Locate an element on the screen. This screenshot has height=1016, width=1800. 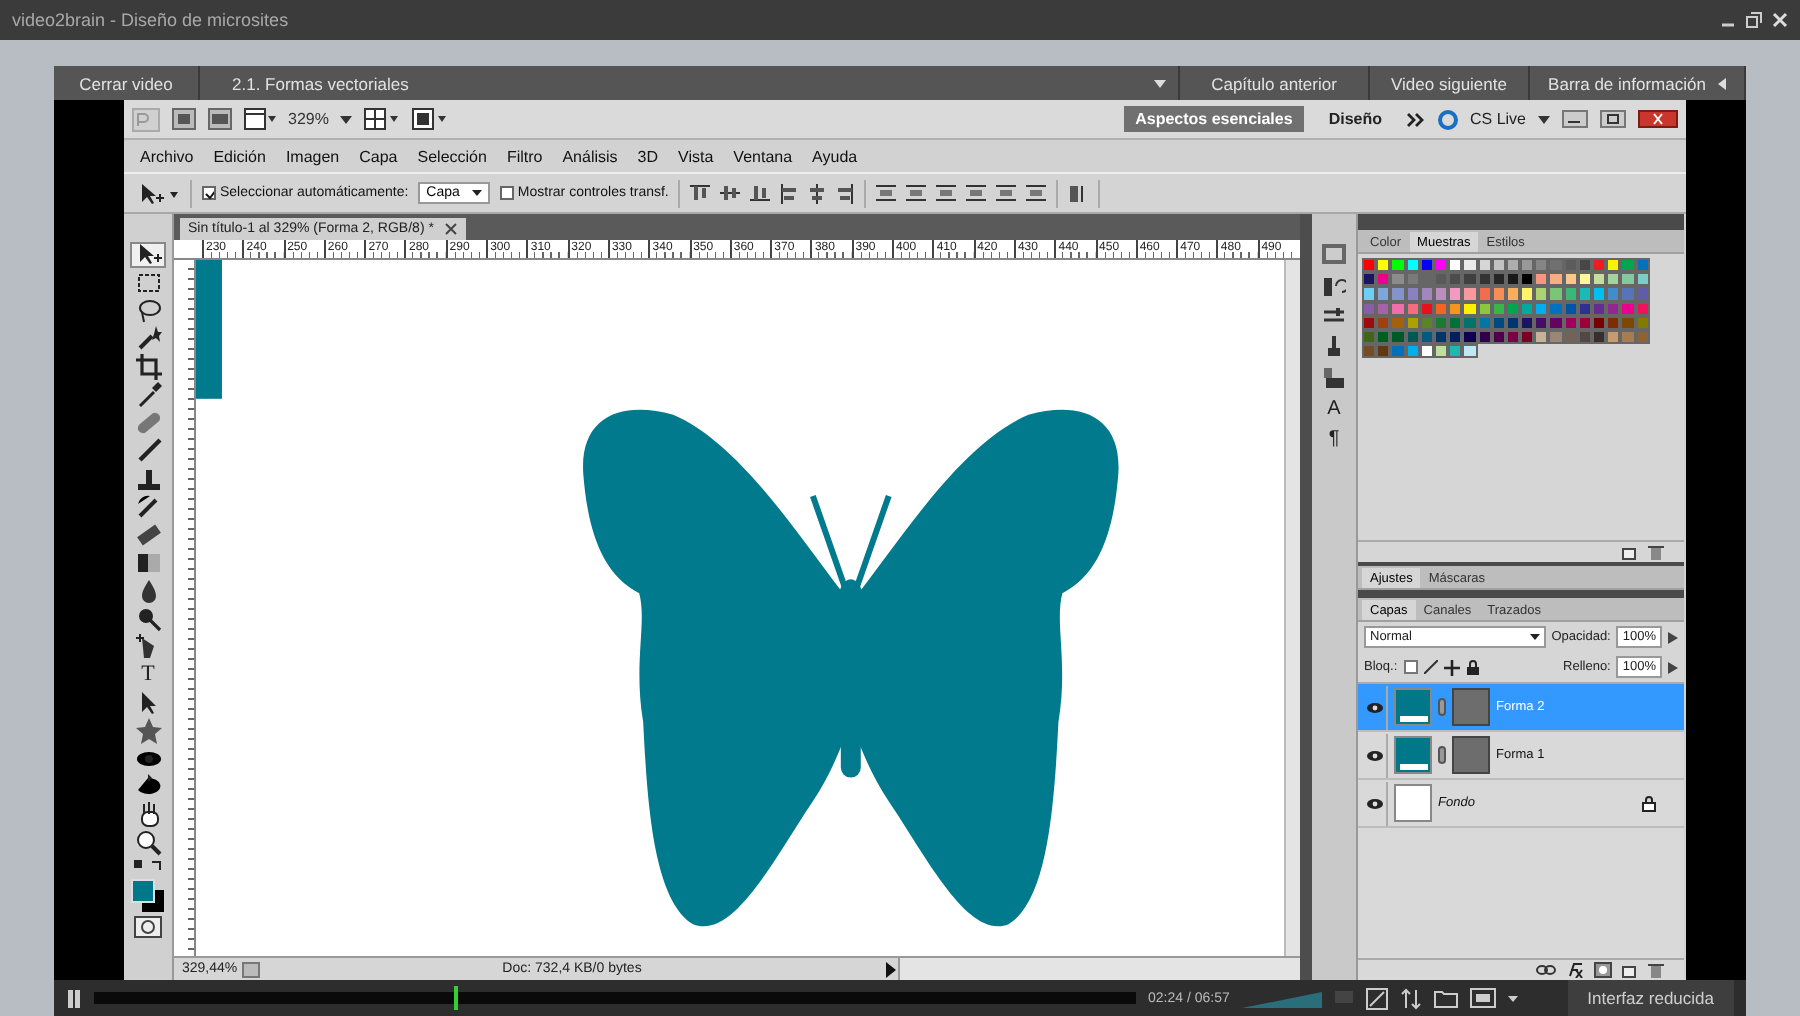
menu-item: Selección is located at coordinates (452, 156).